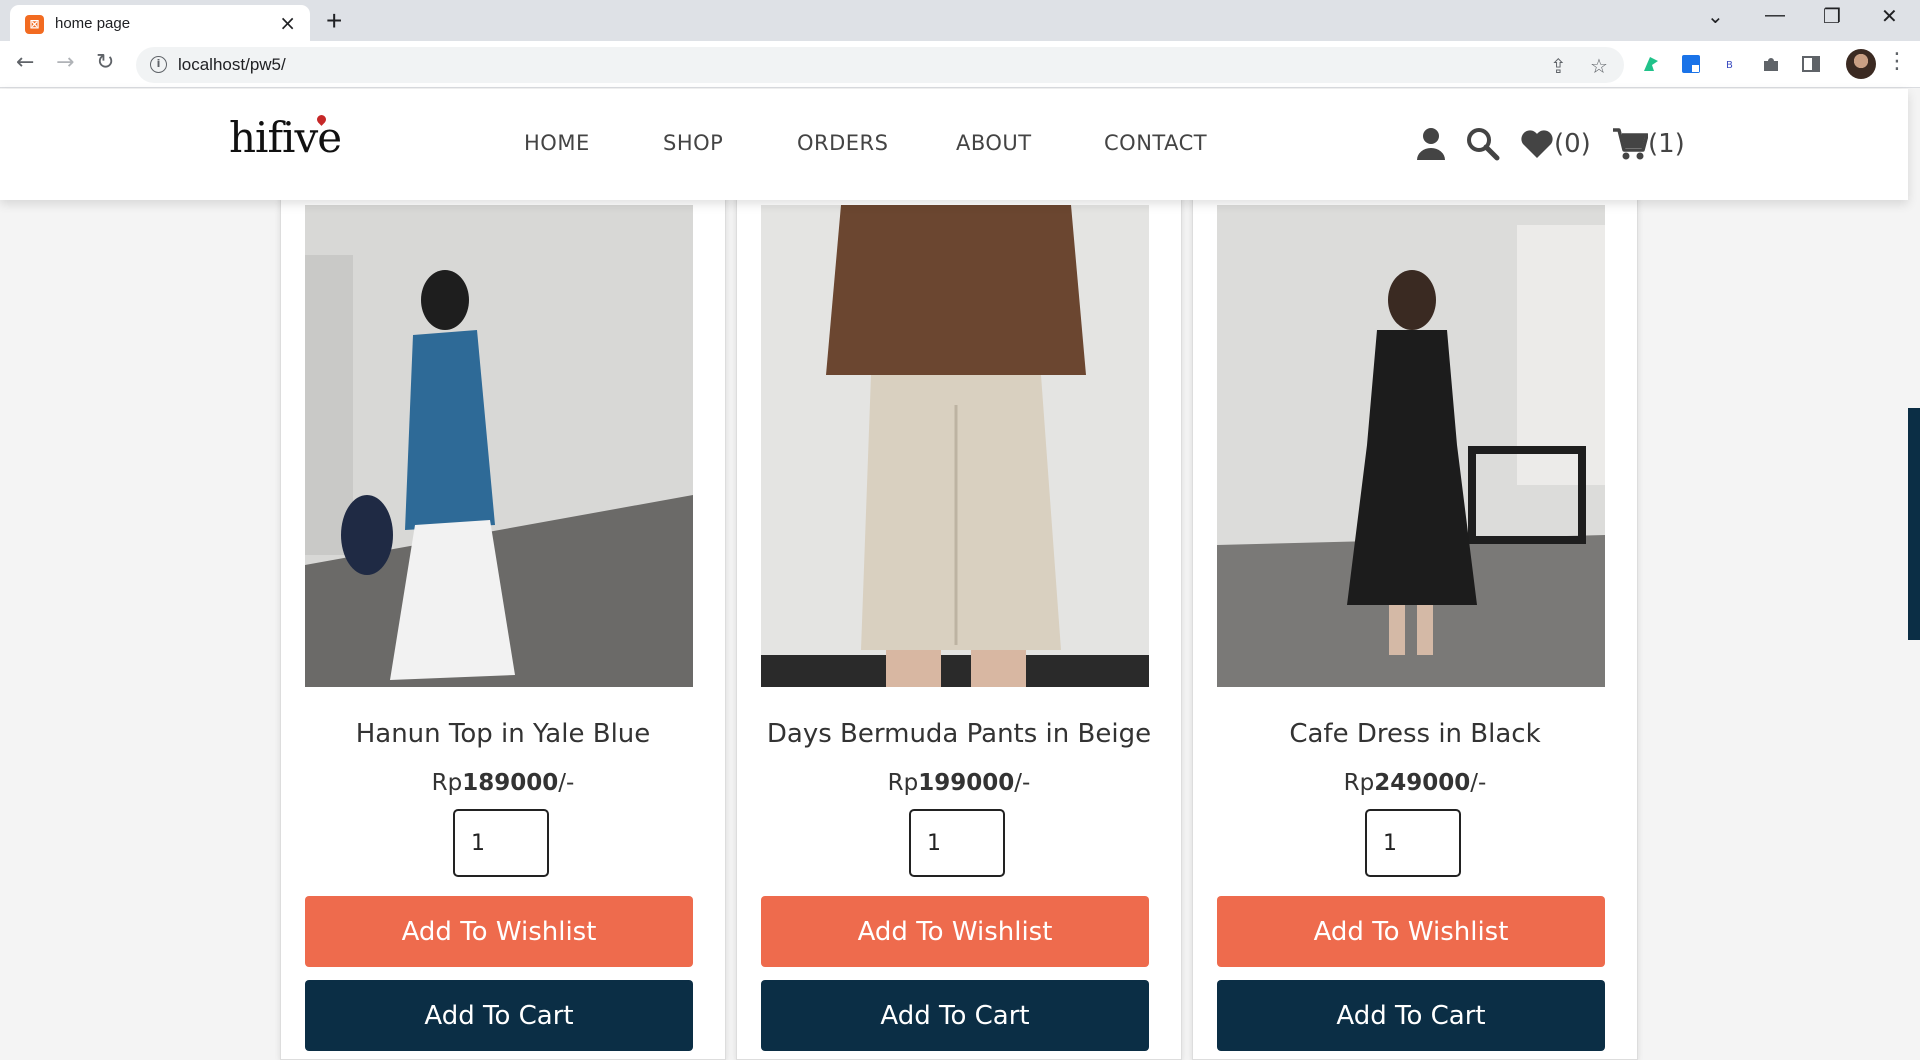 The image size is (1920, 1060). I want to click on tab-close-icon: ×, so click(287, 23).